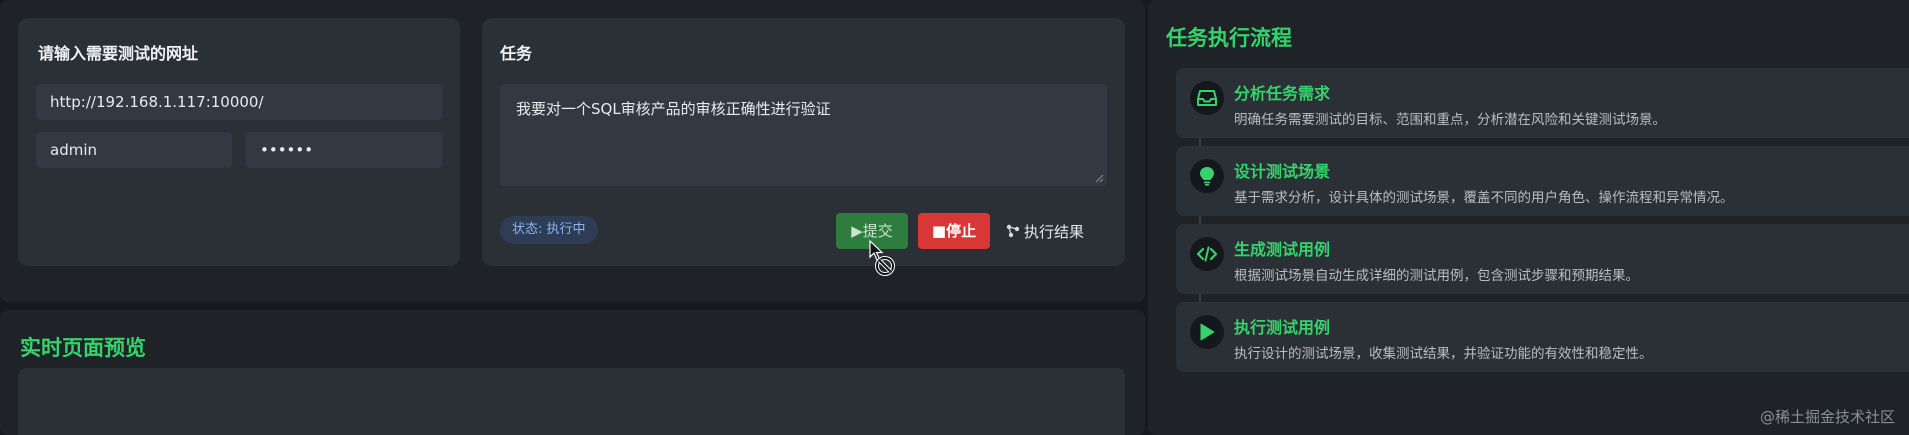 The width and height of the screenshot is (1909, 435). I want to click on preview-title: 实时页面预览, so click(83, 348).